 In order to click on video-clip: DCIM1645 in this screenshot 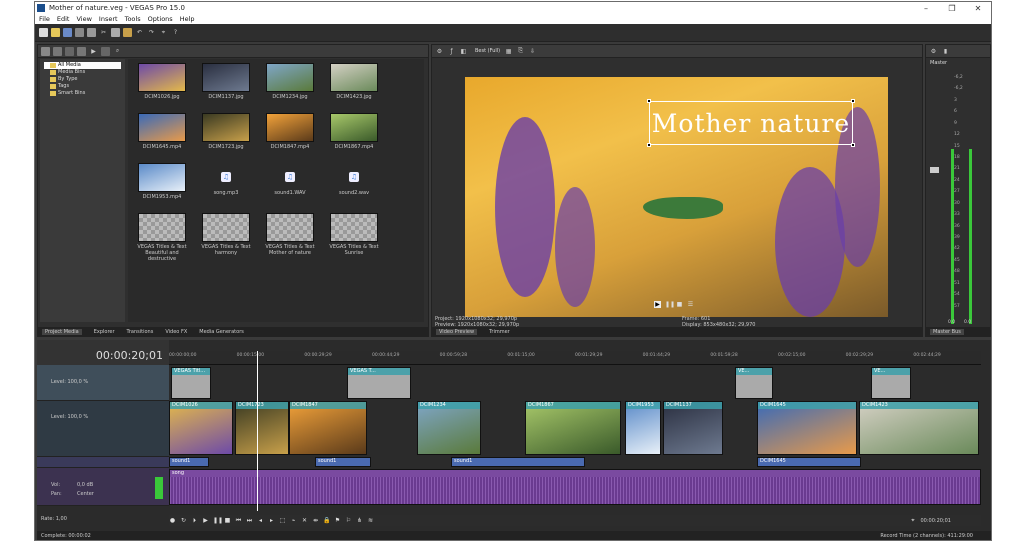, I will do `click(807, 428)`.